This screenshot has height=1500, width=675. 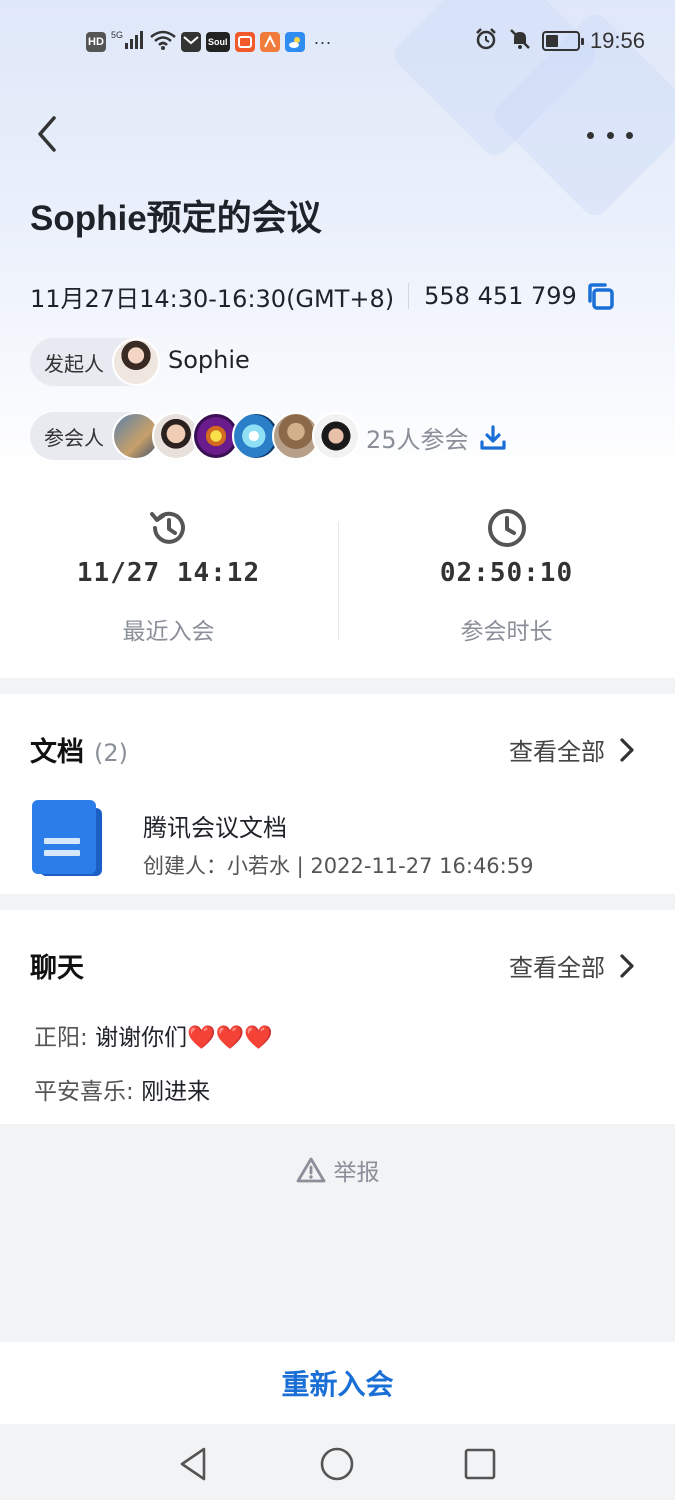 What do you see at coordinates (506, 632) in the screenshot?
I see `duration-label: 参会时长` at bounding box center [506, 632].